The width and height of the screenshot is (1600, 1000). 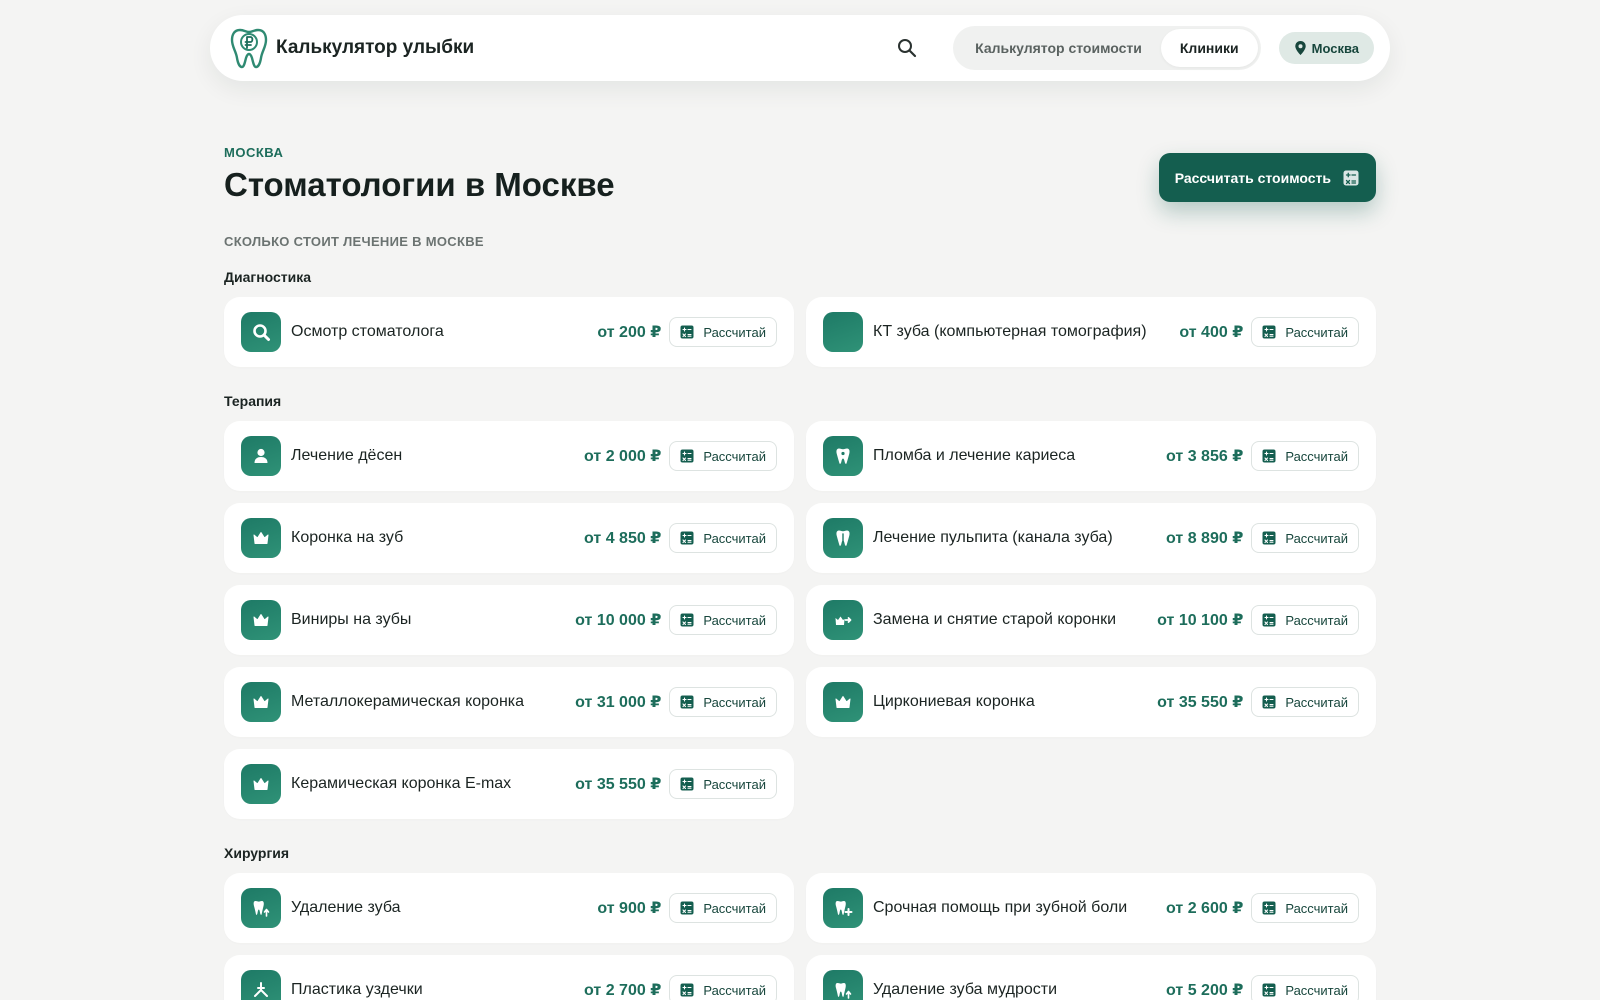 What do you see at coordinates (1252, 177) in the screenshot?
I see `calculate-cost-label: Рассчитать стоимость` at bounding box center [1252, 177].